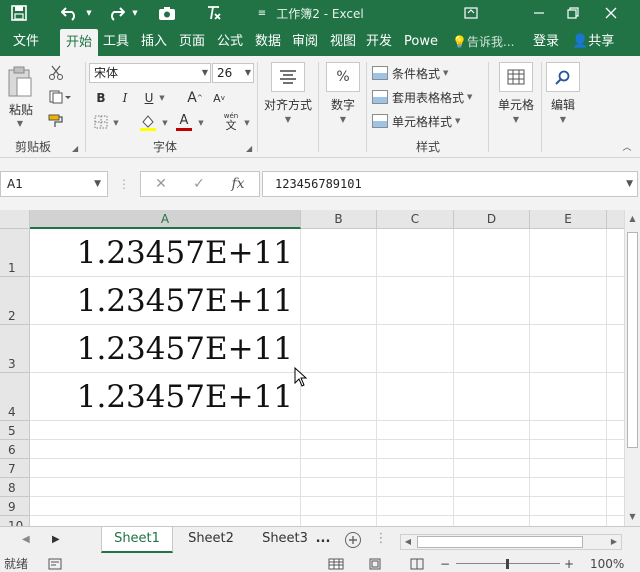 The image size is (640, 572). I want to click on horizontal-scroll-thumb, so click(500, 542).